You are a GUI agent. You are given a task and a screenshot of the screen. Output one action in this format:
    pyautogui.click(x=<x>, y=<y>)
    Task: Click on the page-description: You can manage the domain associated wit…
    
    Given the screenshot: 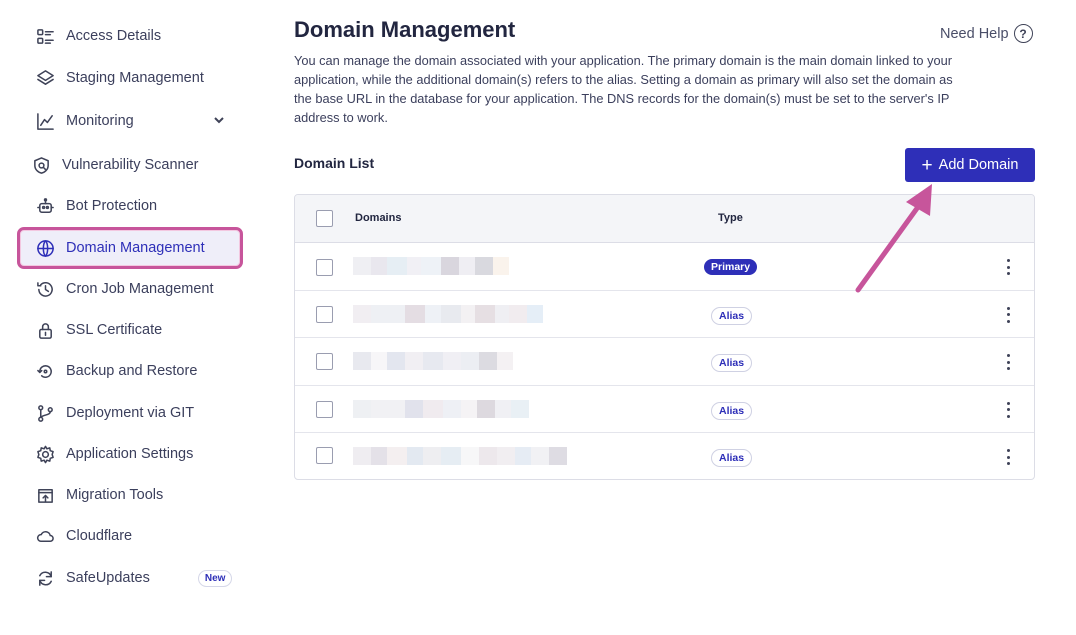 What is the action you would take?
    pyautogui.click(x=623, y=89)
    